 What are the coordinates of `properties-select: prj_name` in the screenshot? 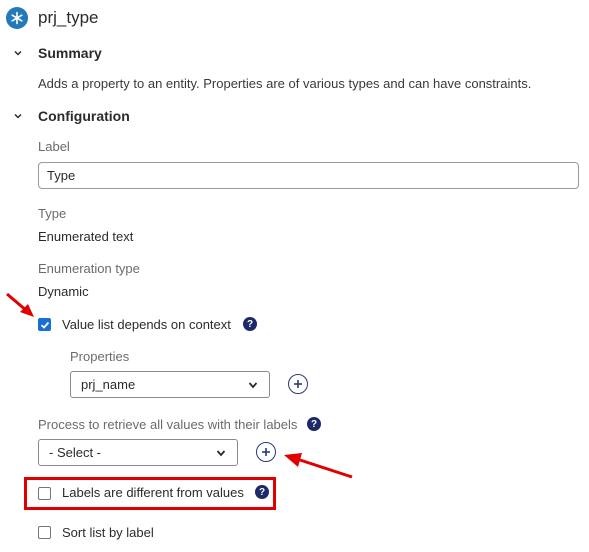 It's located at (170, 384).